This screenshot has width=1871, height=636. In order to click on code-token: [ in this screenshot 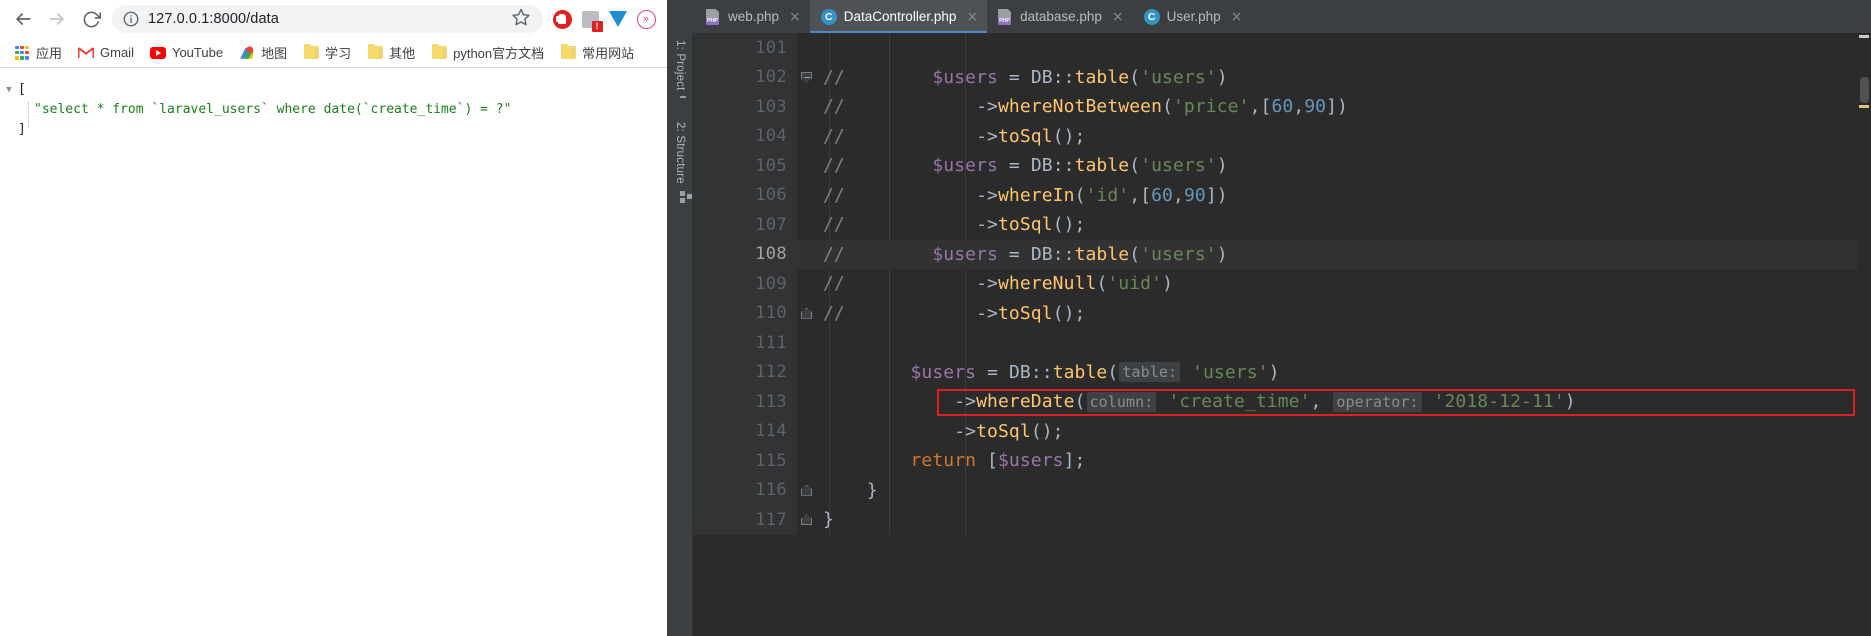, I will do `click(987, 461)`.